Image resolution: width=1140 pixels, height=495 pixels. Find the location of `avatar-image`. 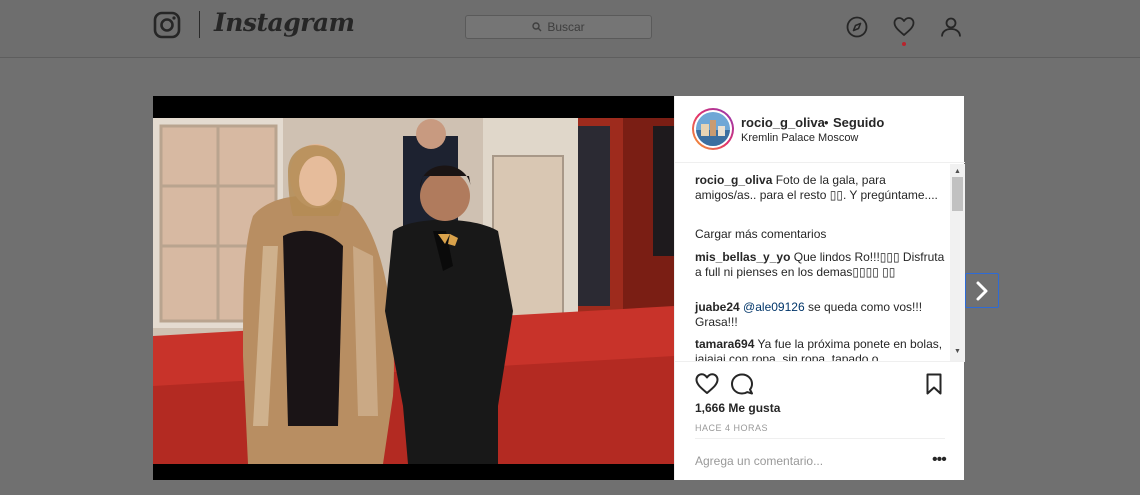

avatar-image is located at coordinates (713, 129).